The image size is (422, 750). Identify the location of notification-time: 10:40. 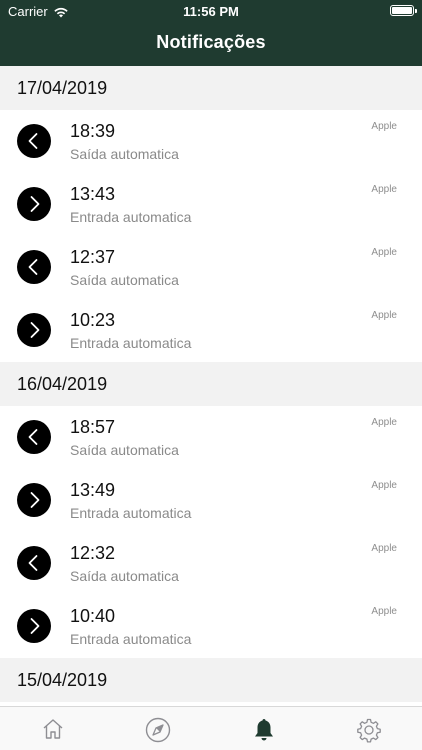
(93, 616).